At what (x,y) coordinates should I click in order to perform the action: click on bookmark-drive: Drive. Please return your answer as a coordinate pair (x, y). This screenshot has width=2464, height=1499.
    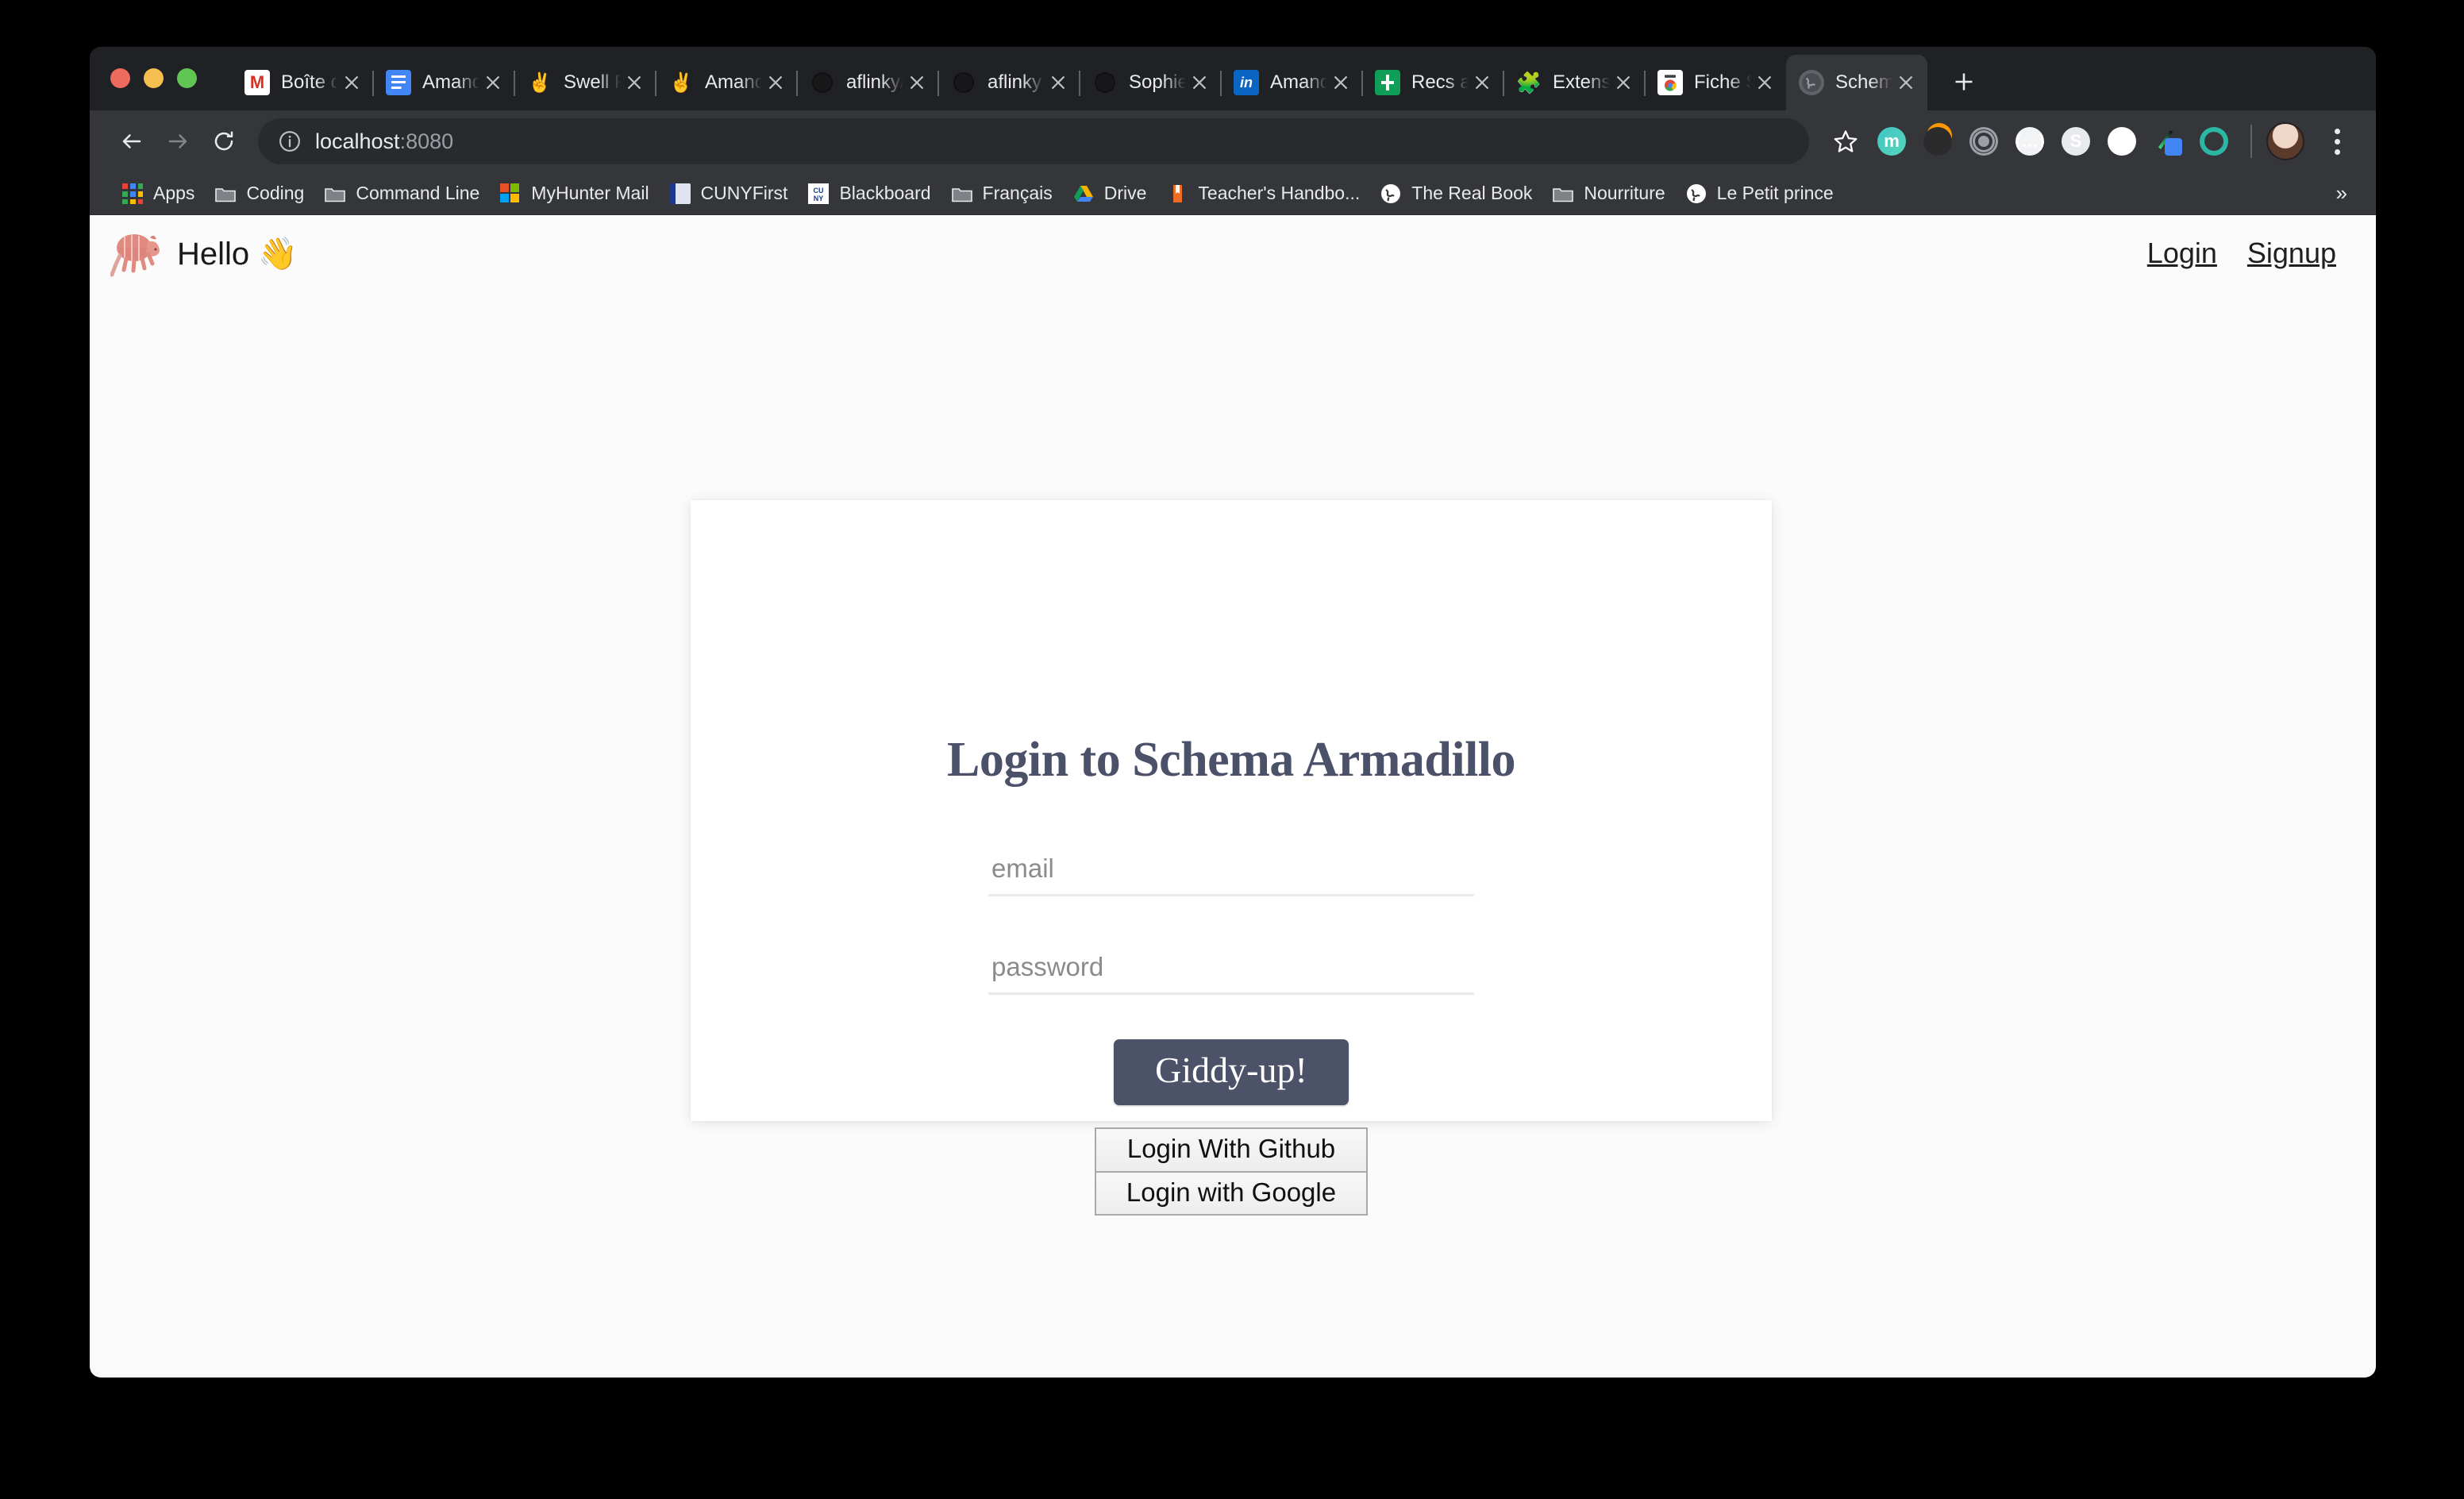
    Looking at the image, I should click on (1110, 193).